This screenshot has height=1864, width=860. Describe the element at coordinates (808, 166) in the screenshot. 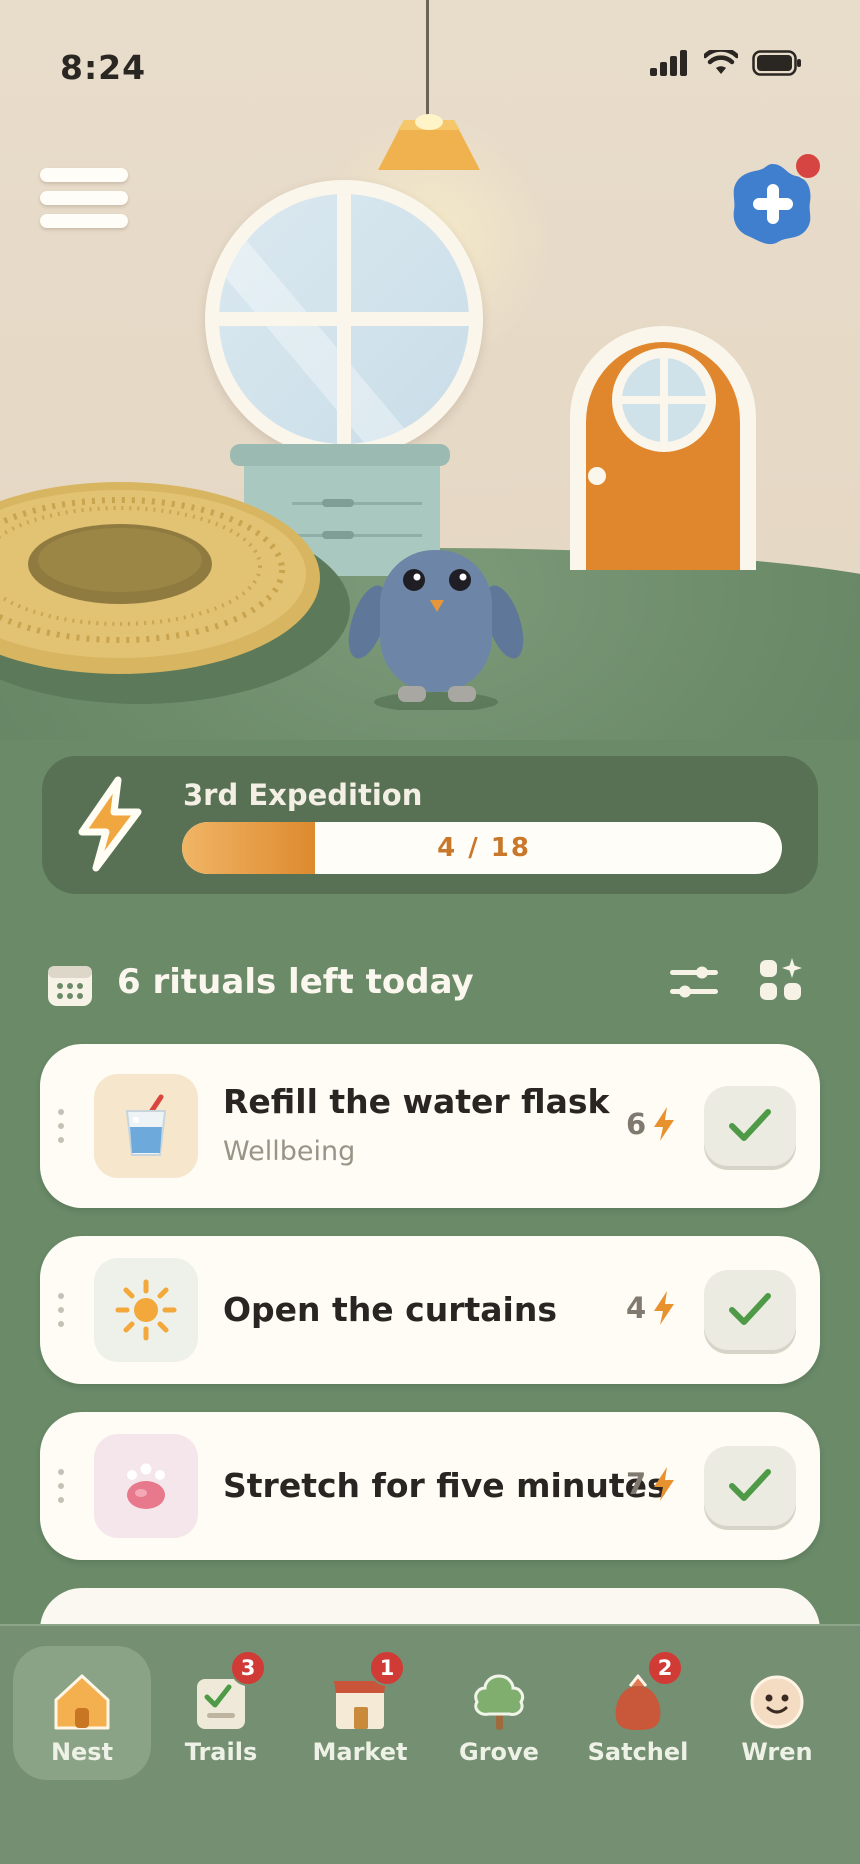

I see `notification-dot` at that location.